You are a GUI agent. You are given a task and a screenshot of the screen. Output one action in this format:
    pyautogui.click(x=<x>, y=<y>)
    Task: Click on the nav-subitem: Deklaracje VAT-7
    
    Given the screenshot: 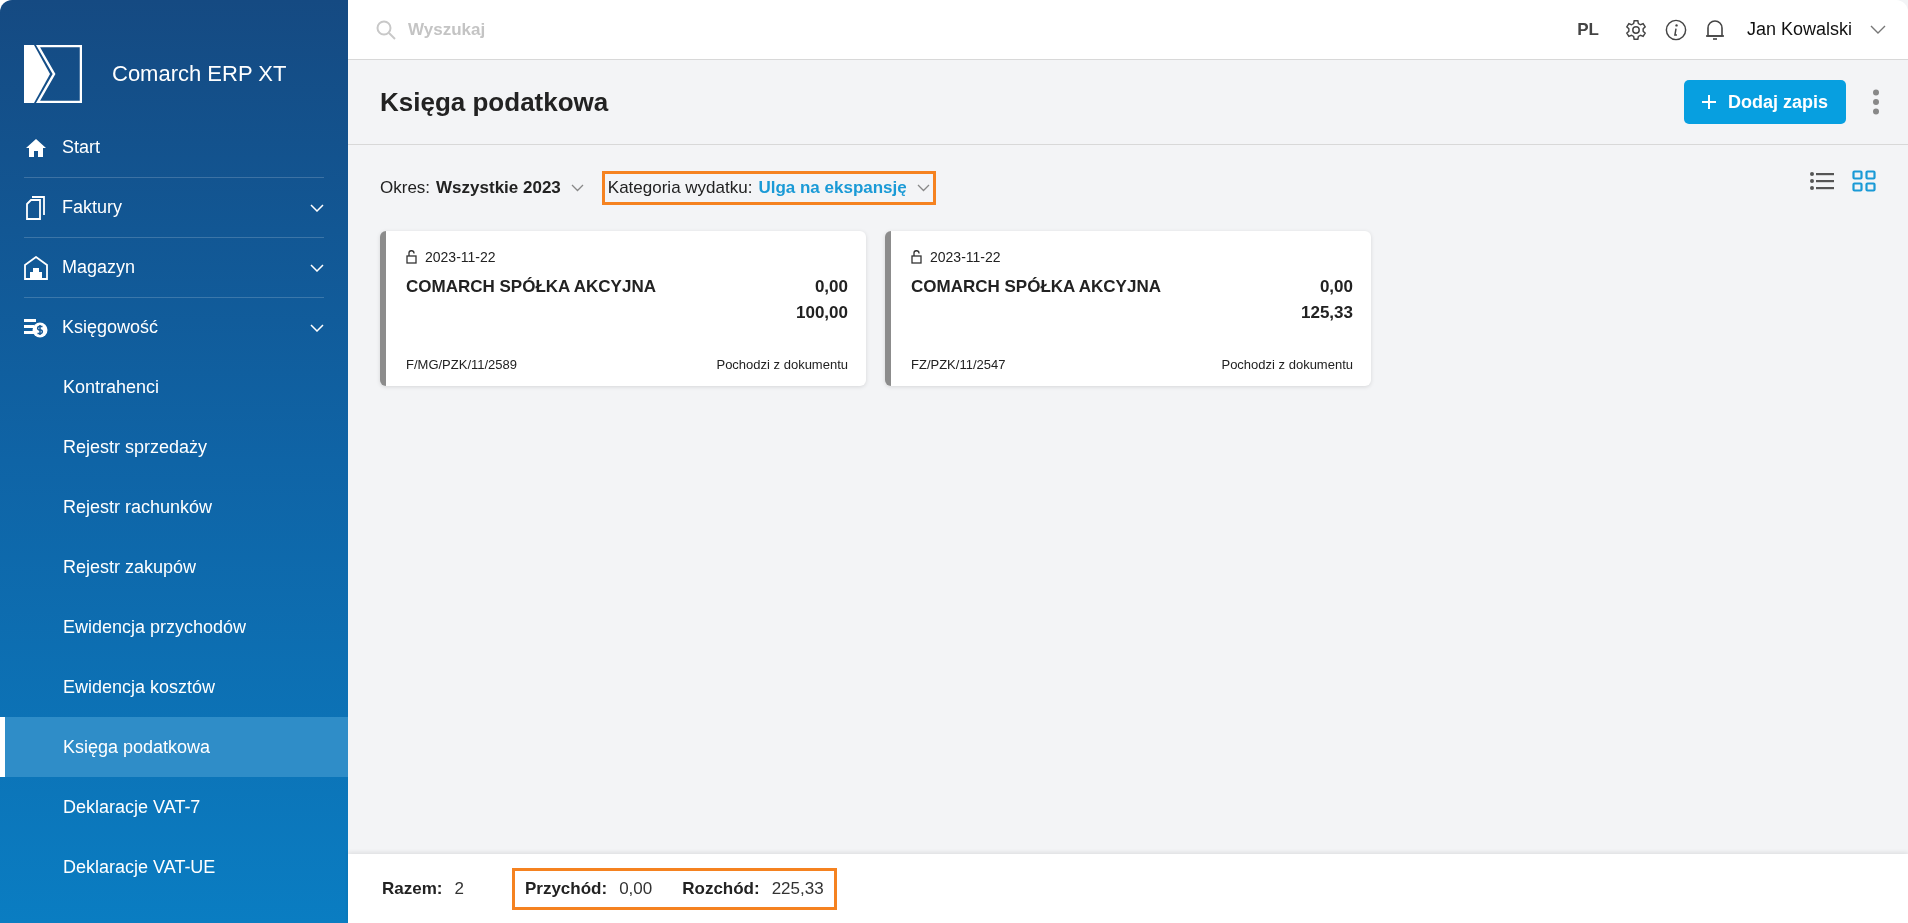 What is the action you would take?
    pyautogui.click(x=174, y=807)
    